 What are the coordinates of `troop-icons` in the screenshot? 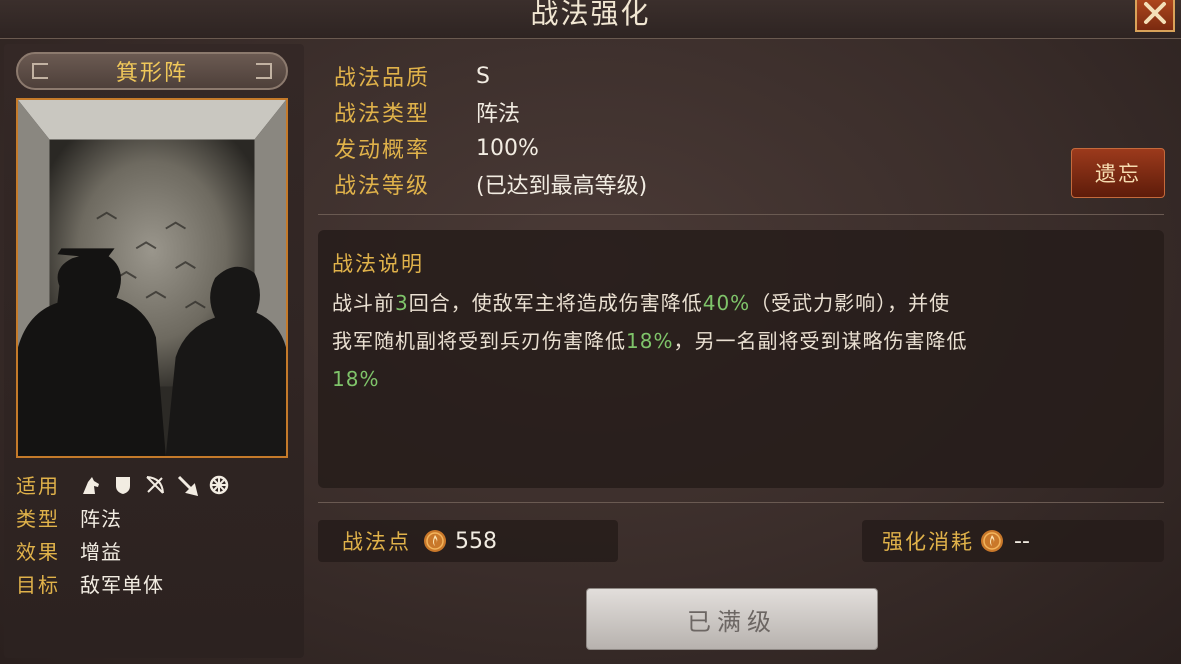 It's located at (155, 485).